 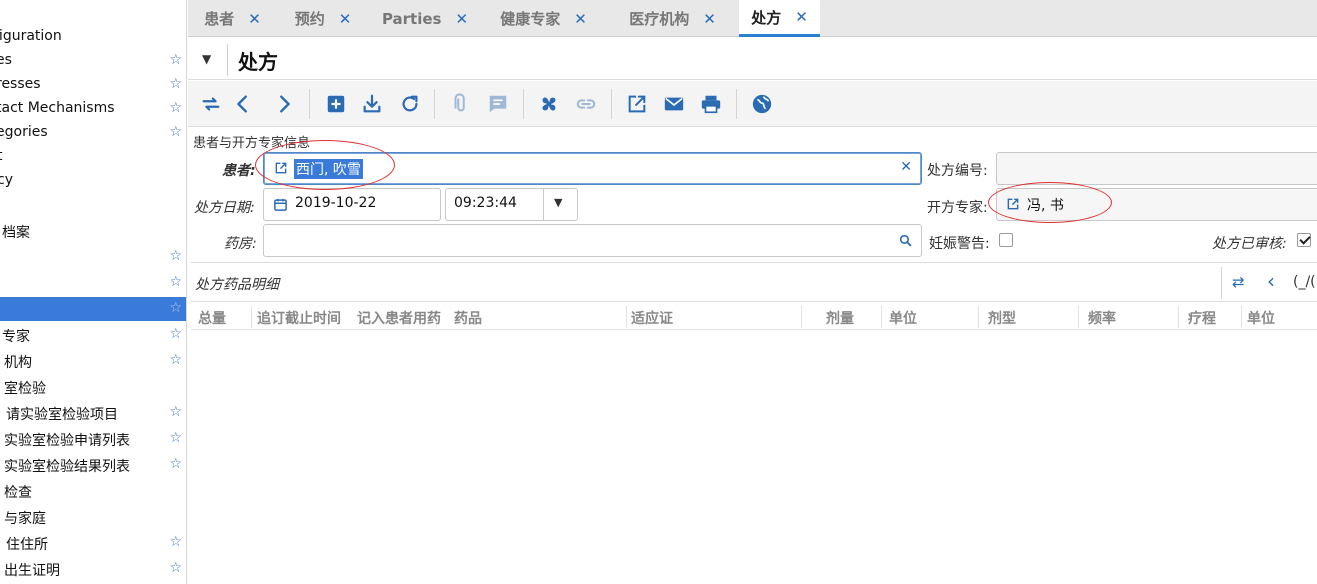 I want to click on sidebar-item: 请实验室检验项目 ☆, so click(x=93, y=413).